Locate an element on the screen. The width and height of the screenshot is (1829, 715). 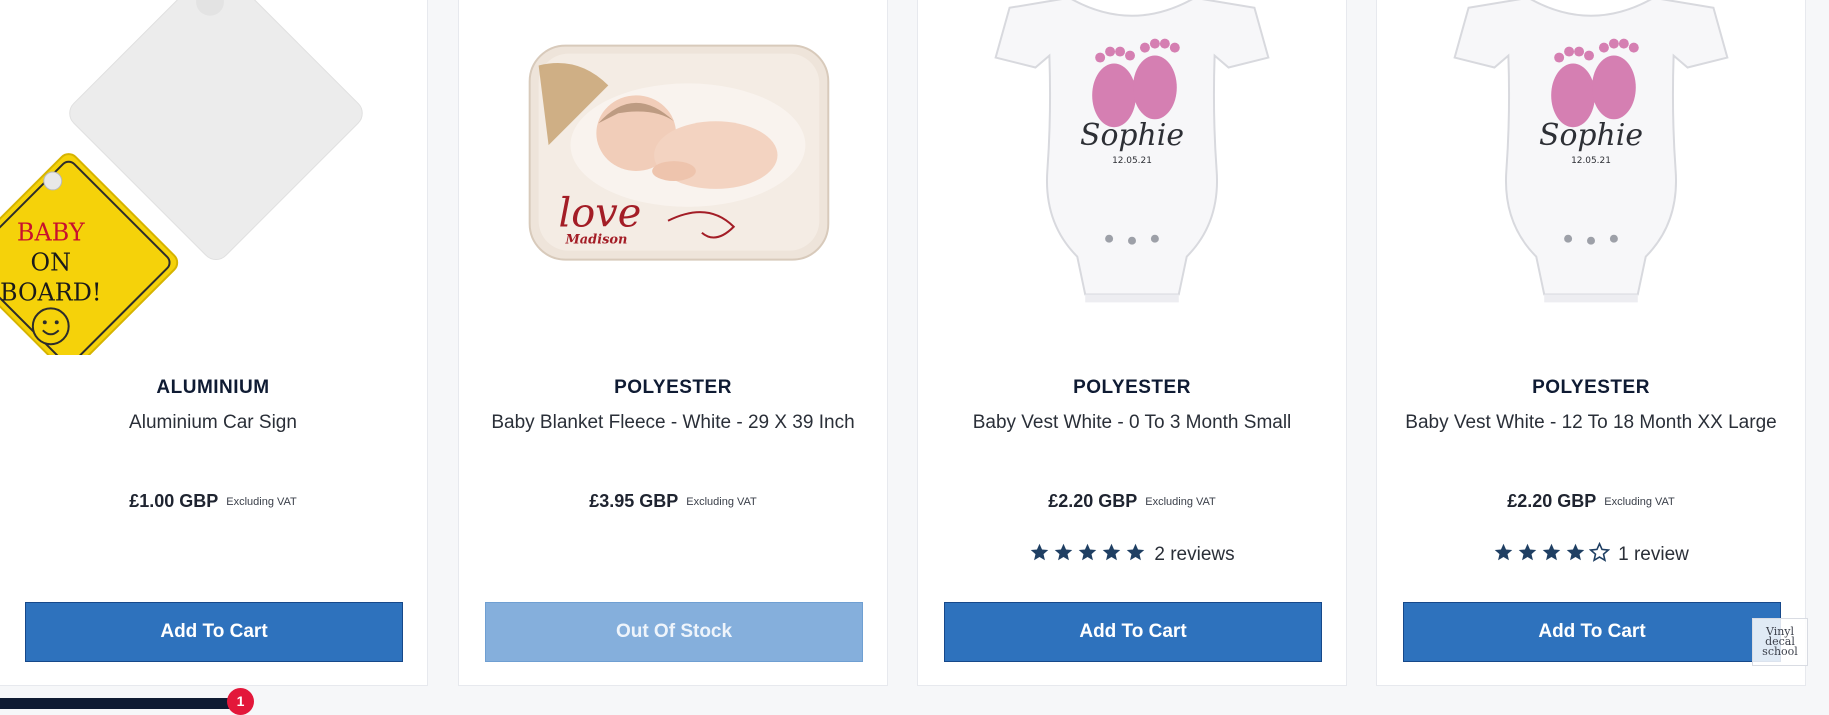
product-rating: 2 reviews is located at coordinates (1132, 554).